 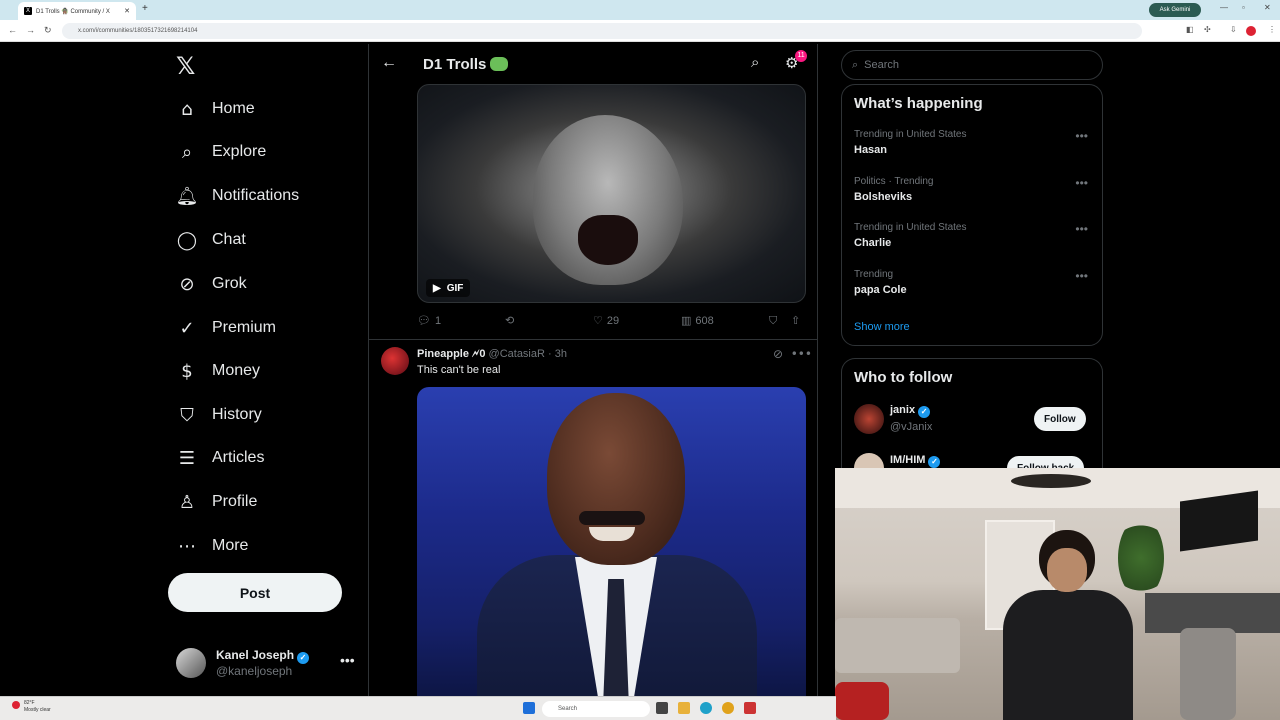 I want to click on home-icon: ⌂, so click(x=187, y=109).